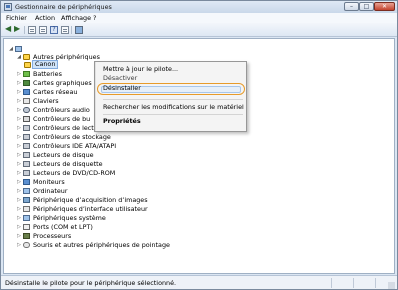 The width and height of the screenshot is (398, 290). Describe the element at coordinates (55, 92) in the screenshot. I see `tree-item-label: Cartes réseau` at that location.